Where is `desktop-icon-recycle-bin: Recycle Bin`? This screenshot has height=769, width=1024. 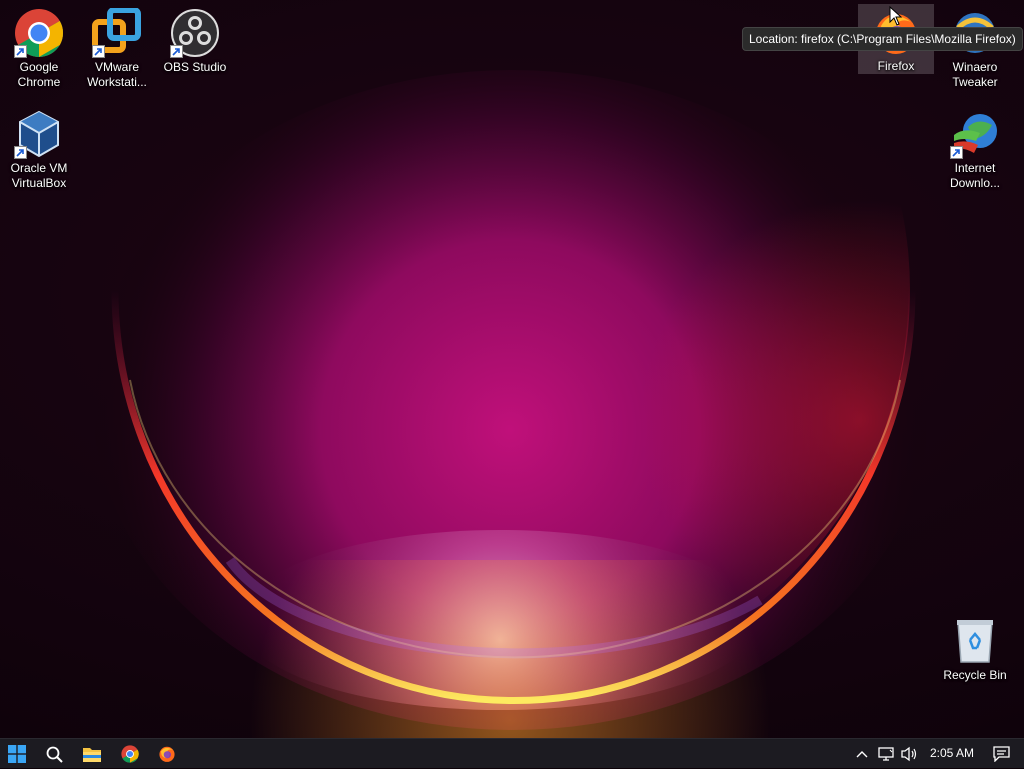
desktop-icon-recycle-bin: Recycle Bin is located at coordinates (975, 658).